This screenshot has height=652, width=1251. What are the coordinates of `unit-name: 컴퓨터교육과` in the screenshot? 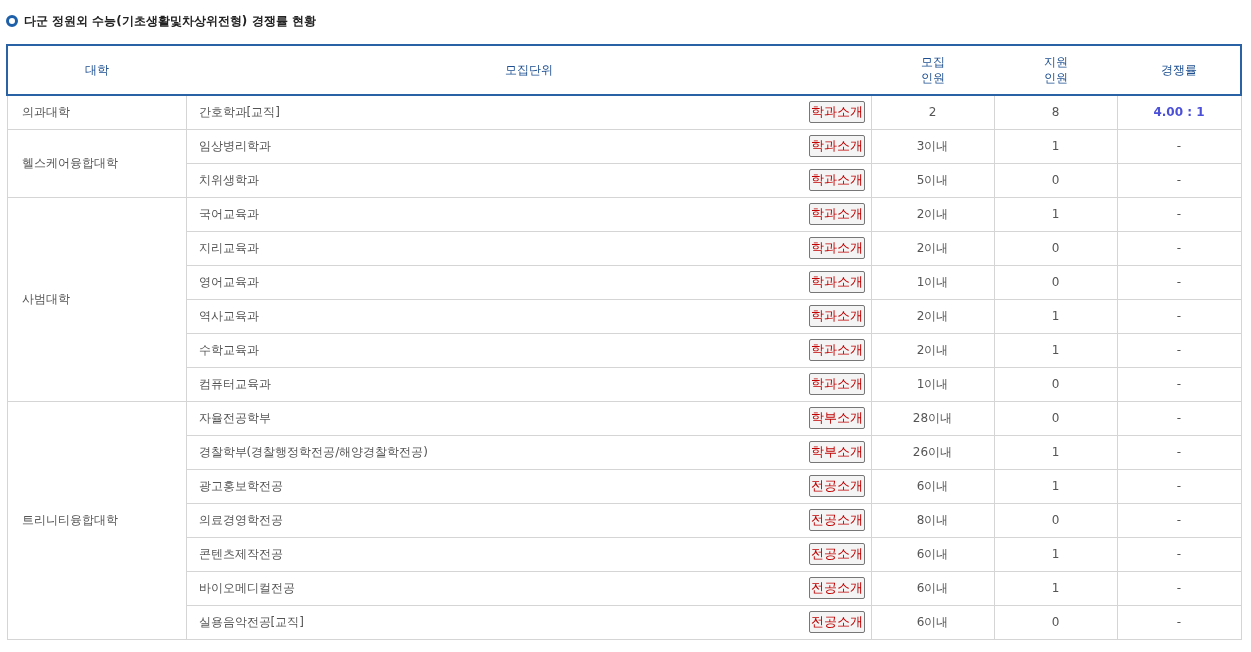 It's located at (234, 384).